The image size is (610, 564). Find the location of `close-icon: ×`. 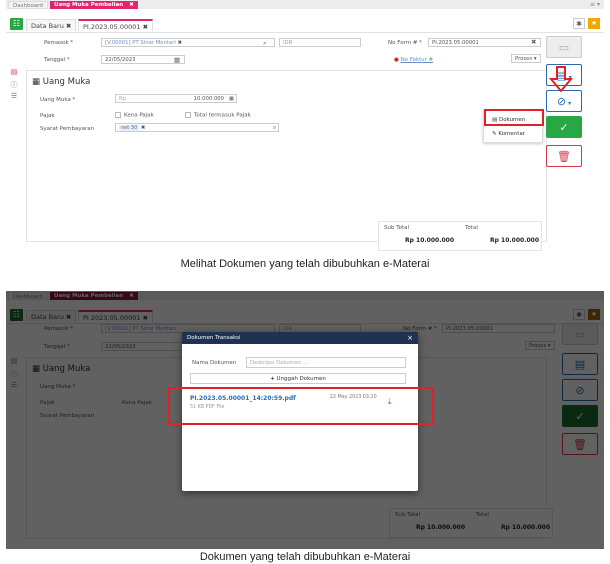

close-icon: × is located at coordinates (410, 338).